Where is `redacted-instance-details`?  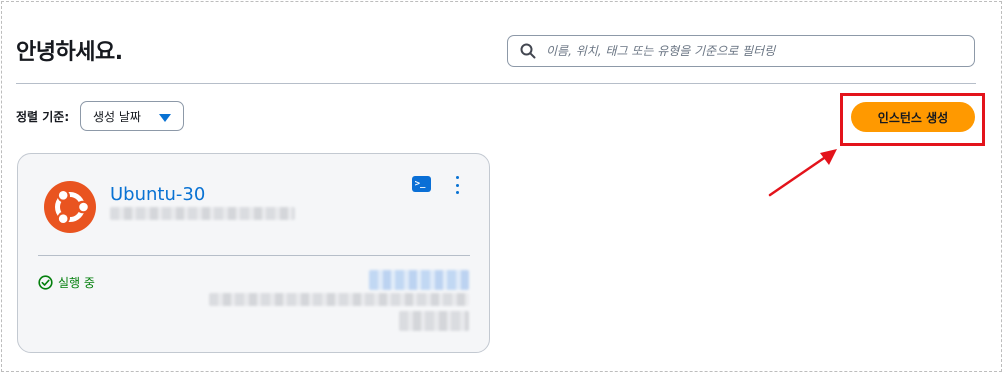 redacted-instance-details is located at coordinates (202, 213).